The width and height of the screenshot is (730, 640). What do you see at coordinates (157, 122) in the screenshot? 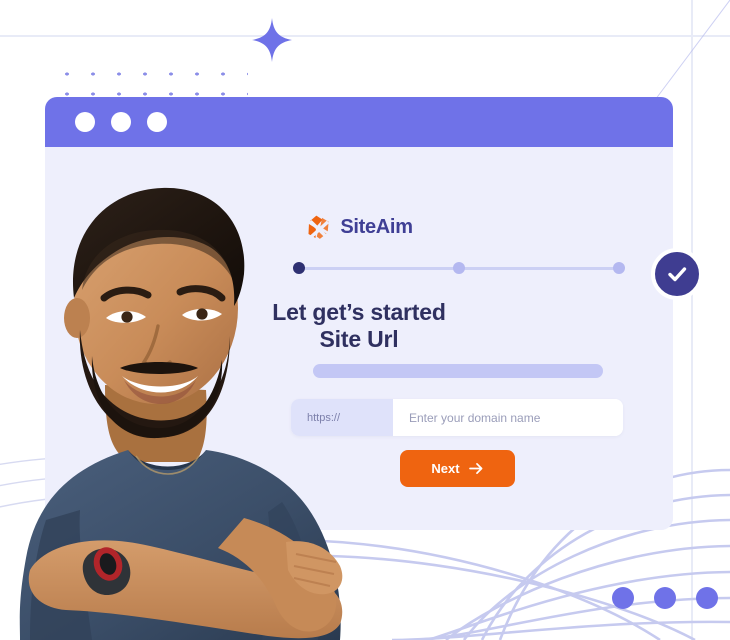
I see `window-maximize-button` at bounding box center [157, 122].